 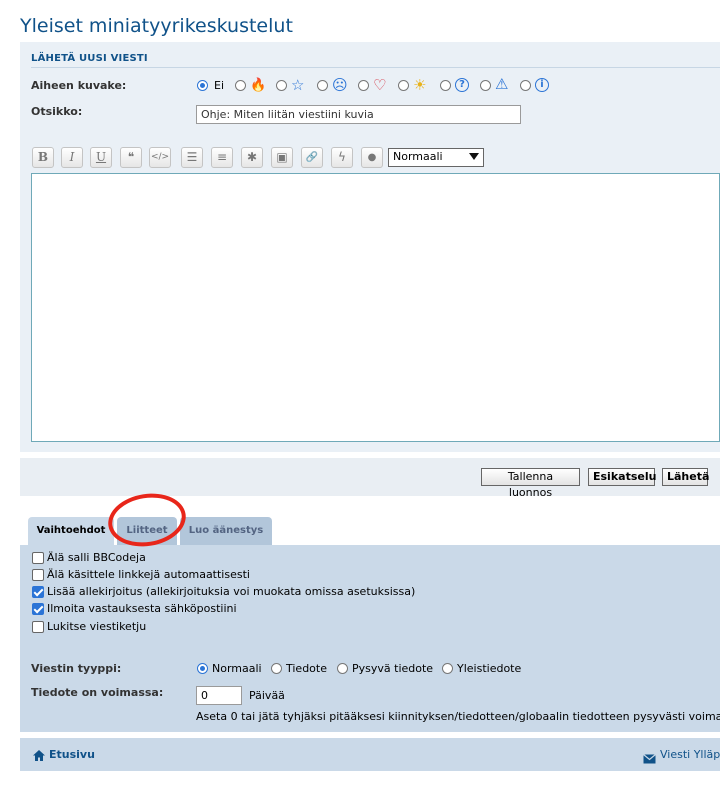 I want to click on divider, so click(x=375, y=67).